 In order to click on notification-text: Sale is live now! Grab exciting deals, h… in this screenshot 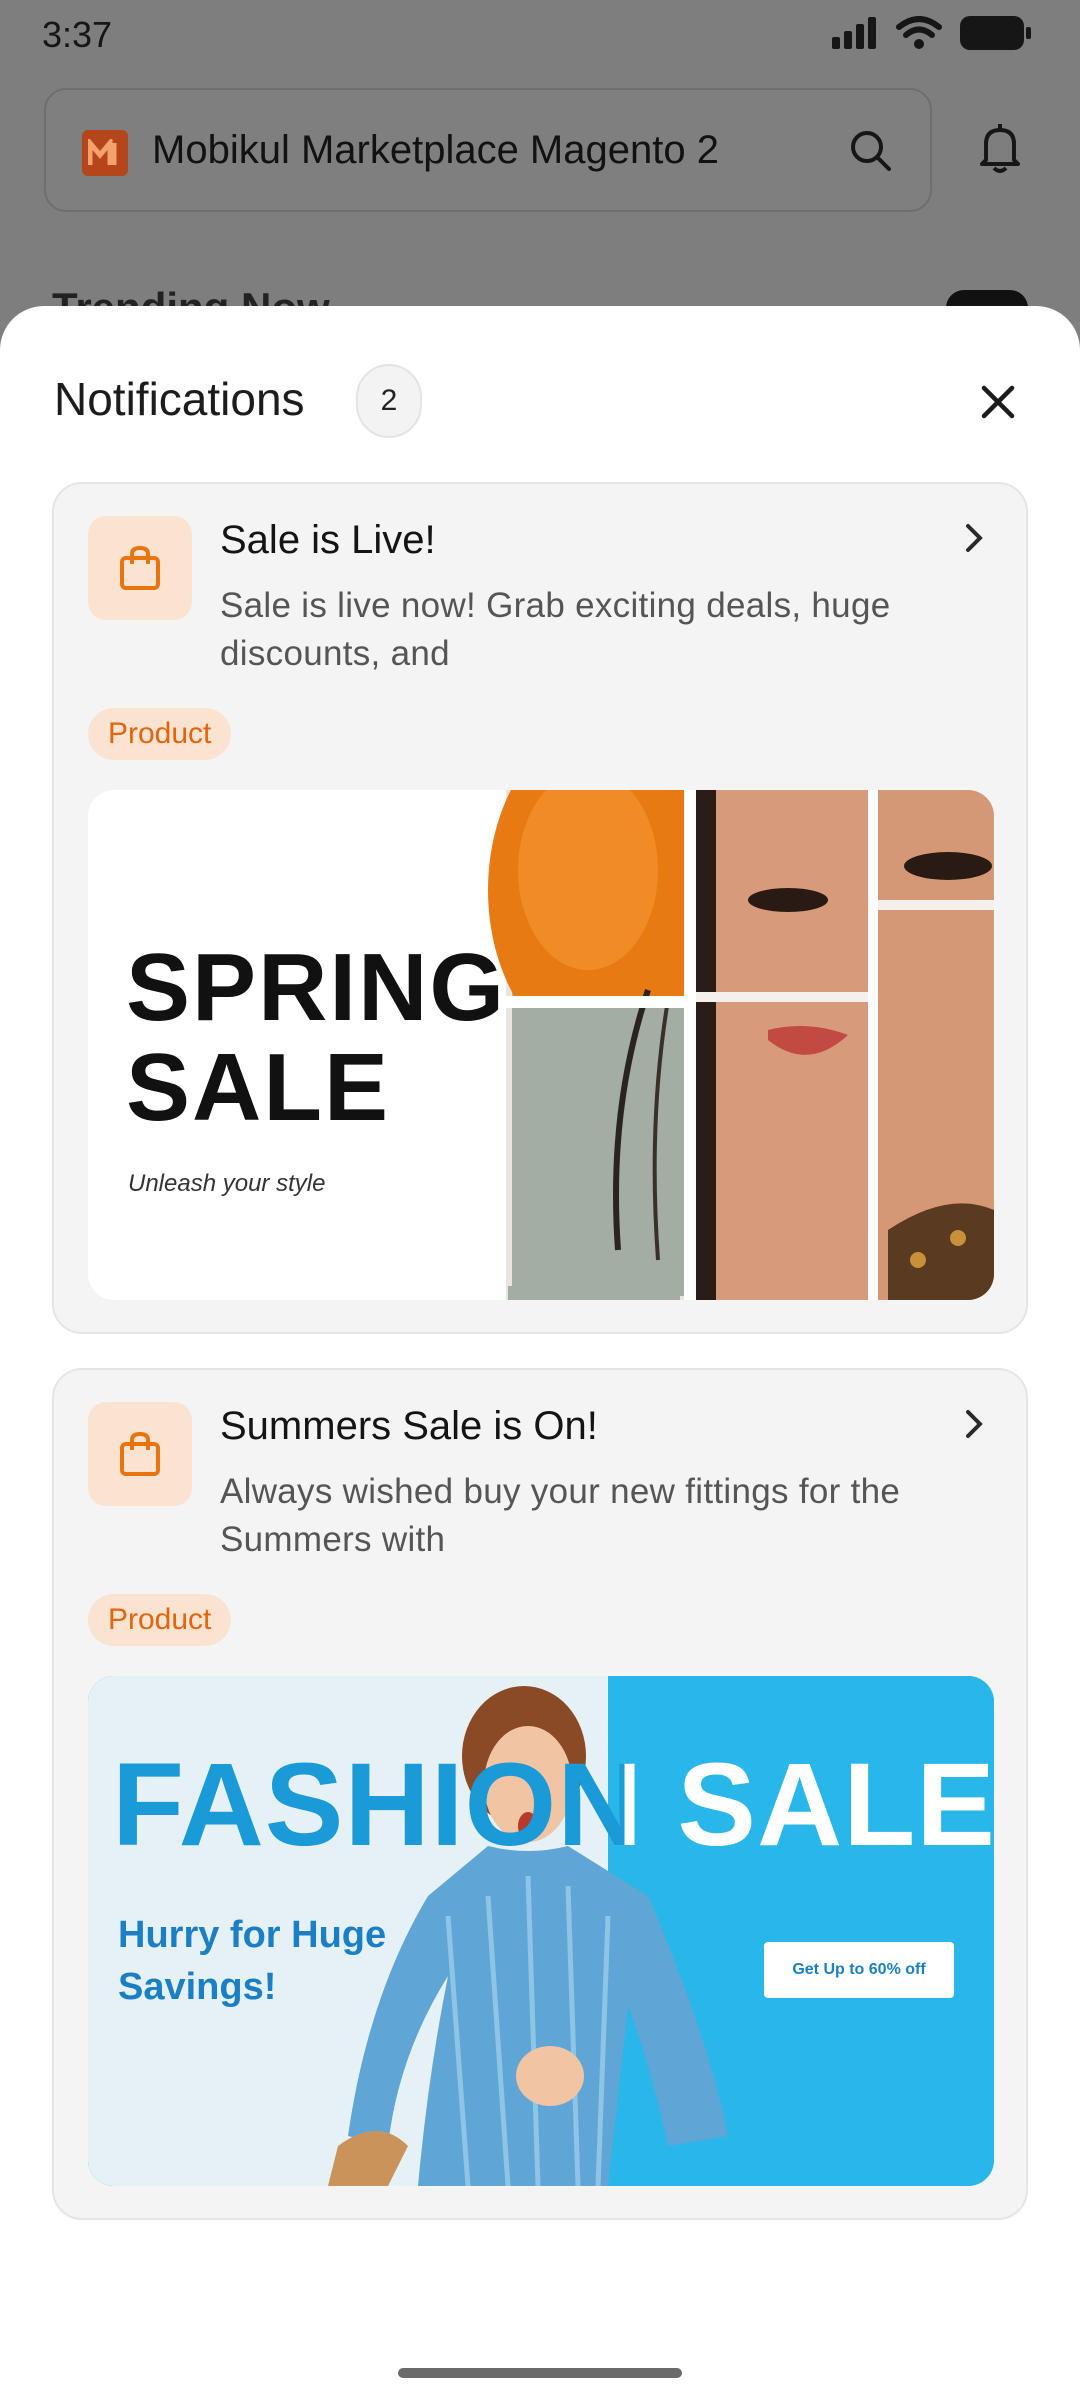, I will do `click(555, 629)`.